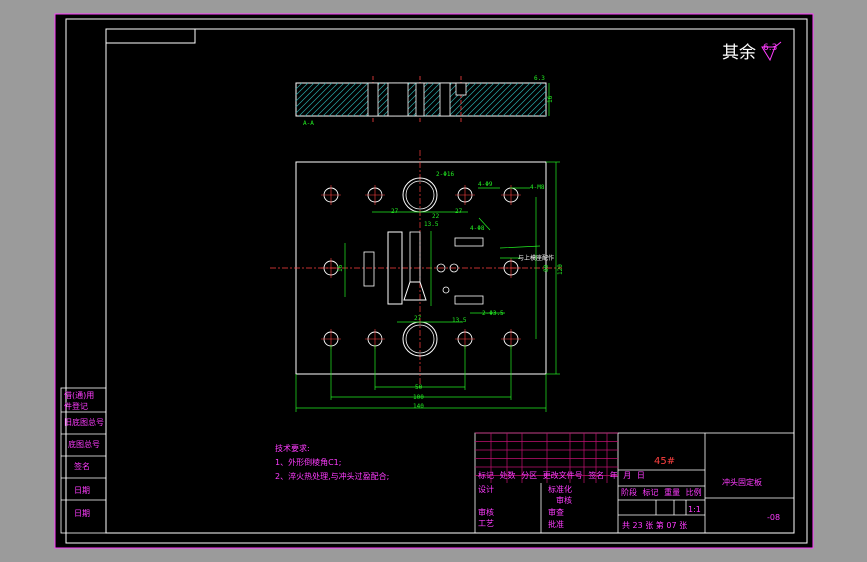 The image size is (867, 562). Describe the element at coordinates (477, 228) in the screenshot. I see `hole-callout-4: 4-Φ8` at that location.